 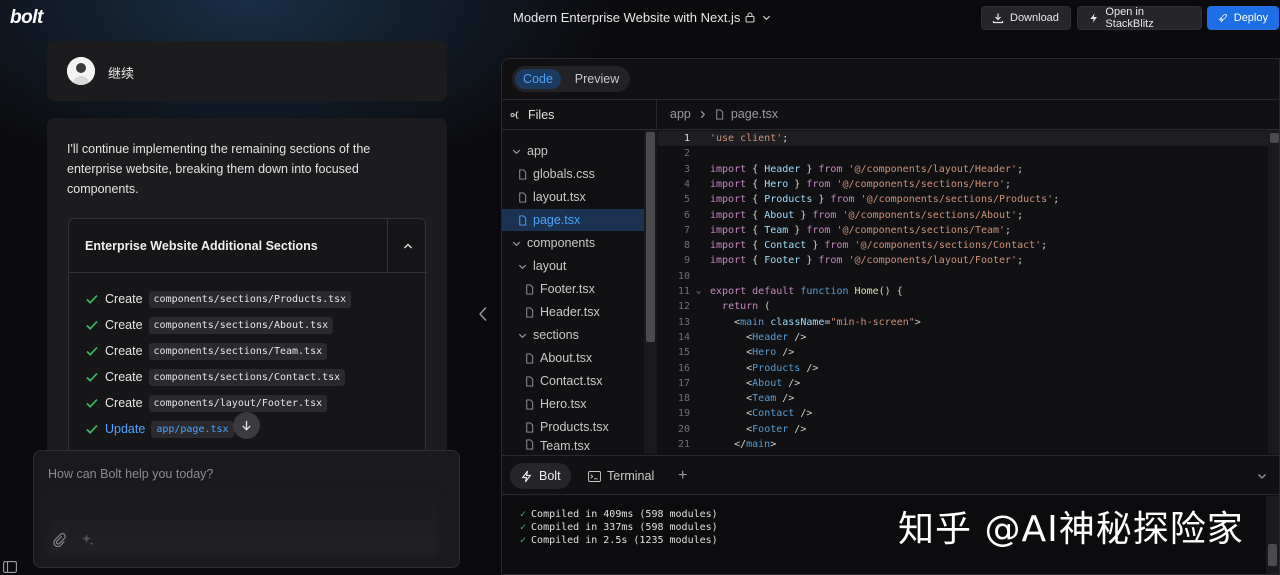 I want to click on bolt-logo: bolt, so click(x=26, y=18).